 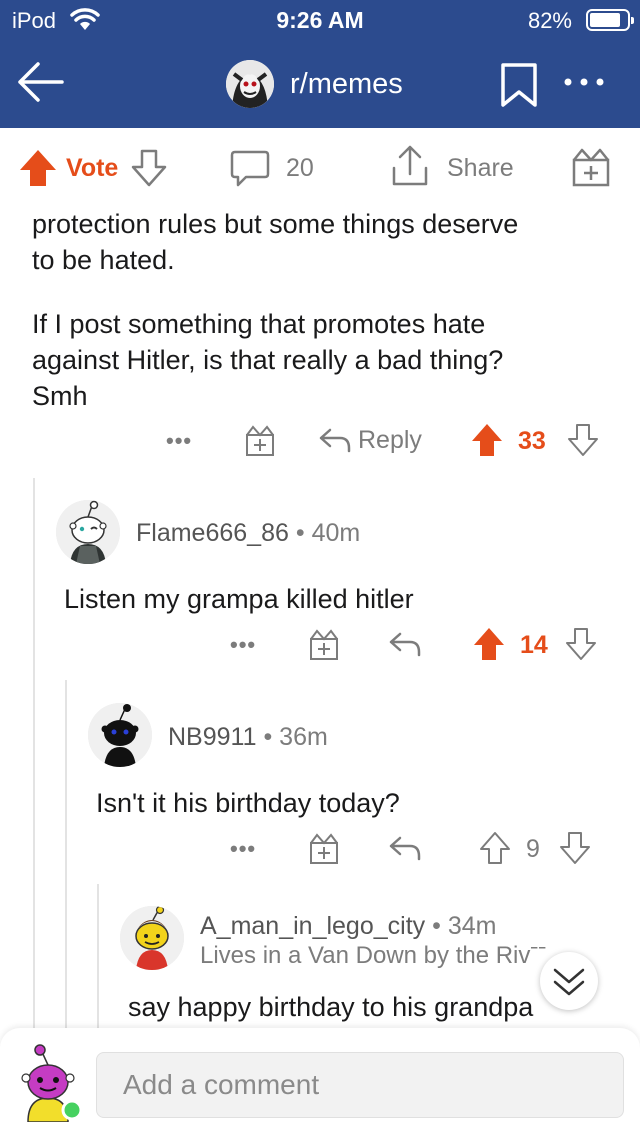 I want to click on comment-score: 33, so click(x=532, y=441).